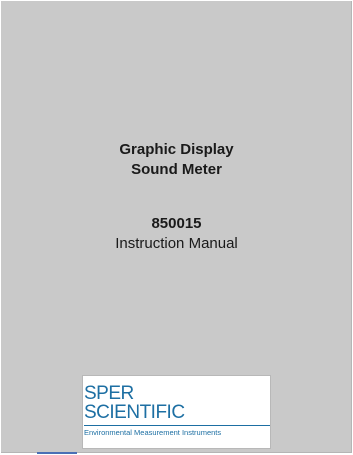 The image size is (353, 455). Describe the element at coordinates (176, 223) in the screenshot. I see `model-number: 850015` at that location.